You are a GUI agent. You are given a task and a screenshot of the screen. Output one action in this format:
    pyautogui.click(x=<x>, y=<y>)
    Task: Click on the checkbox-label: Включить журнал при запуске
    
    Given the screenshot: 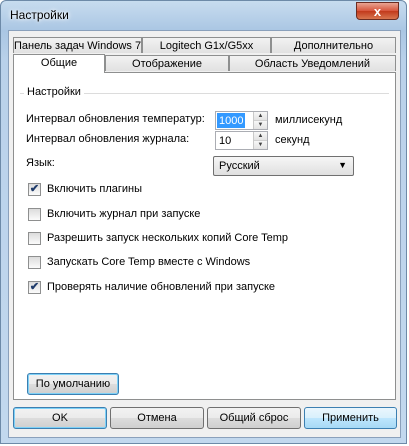 What is the action you would take?
    pyautogui.click(x=124, y=214)
    